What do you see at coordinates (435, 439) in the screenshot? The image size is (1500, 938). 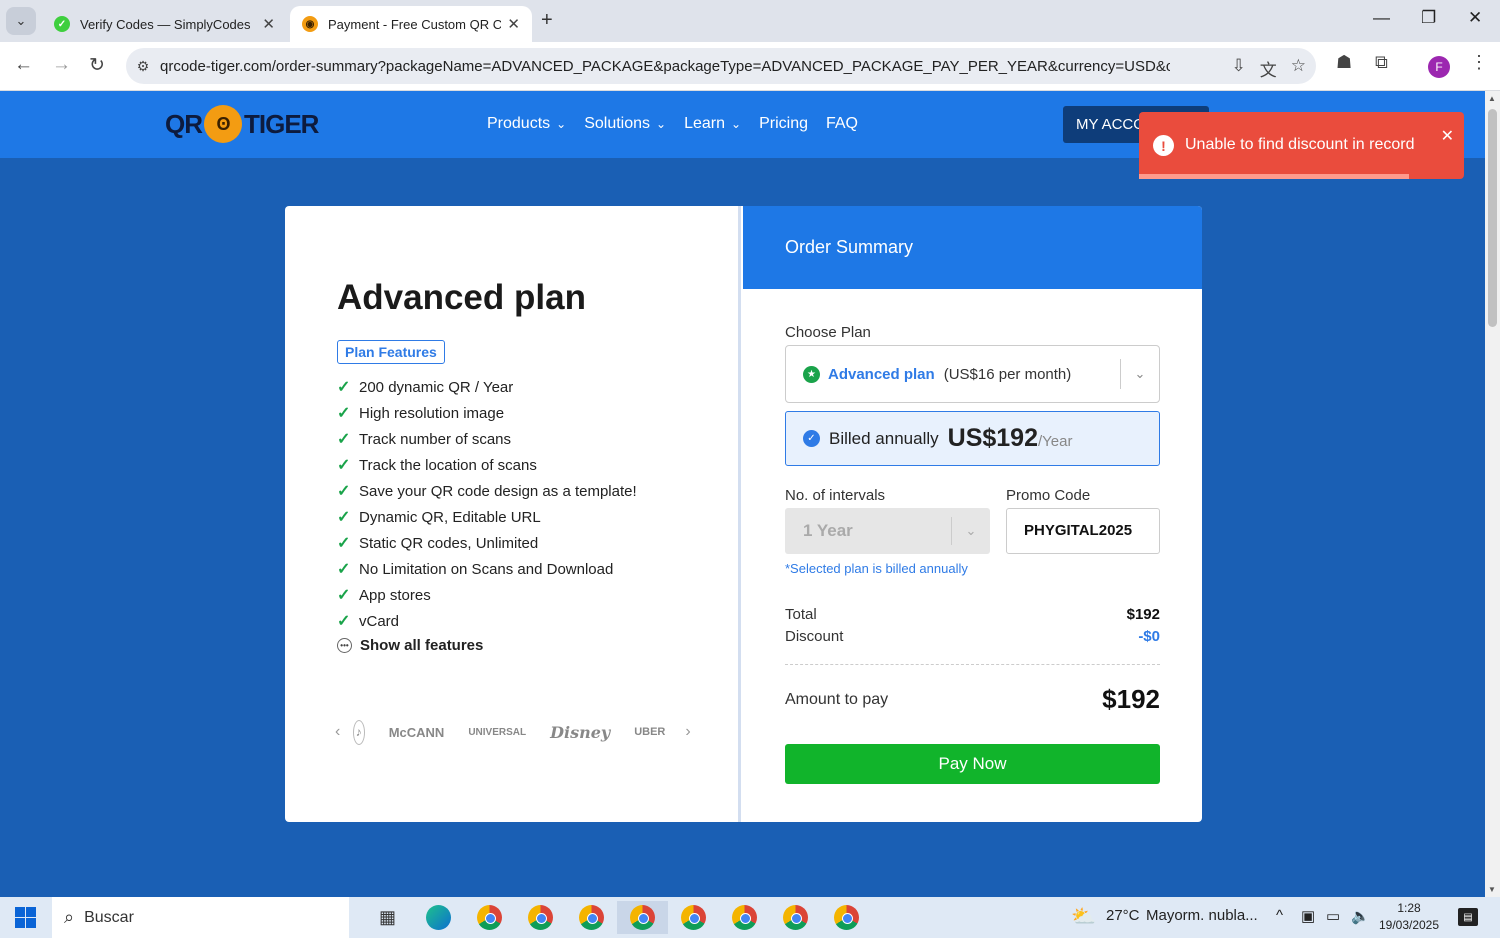 I see `feature-label: Track number of scans` at bounding box center [435, 439].